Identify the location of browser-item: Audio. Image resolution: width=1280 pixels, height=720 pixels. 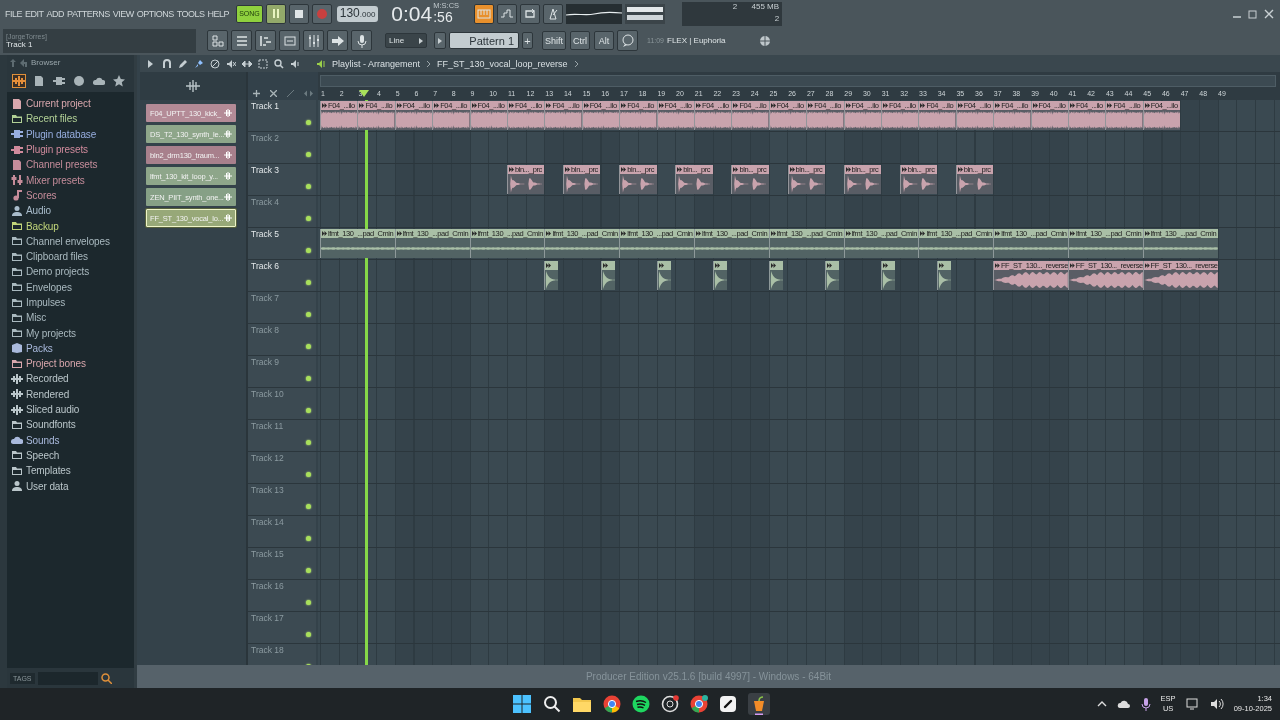
(39, 211).